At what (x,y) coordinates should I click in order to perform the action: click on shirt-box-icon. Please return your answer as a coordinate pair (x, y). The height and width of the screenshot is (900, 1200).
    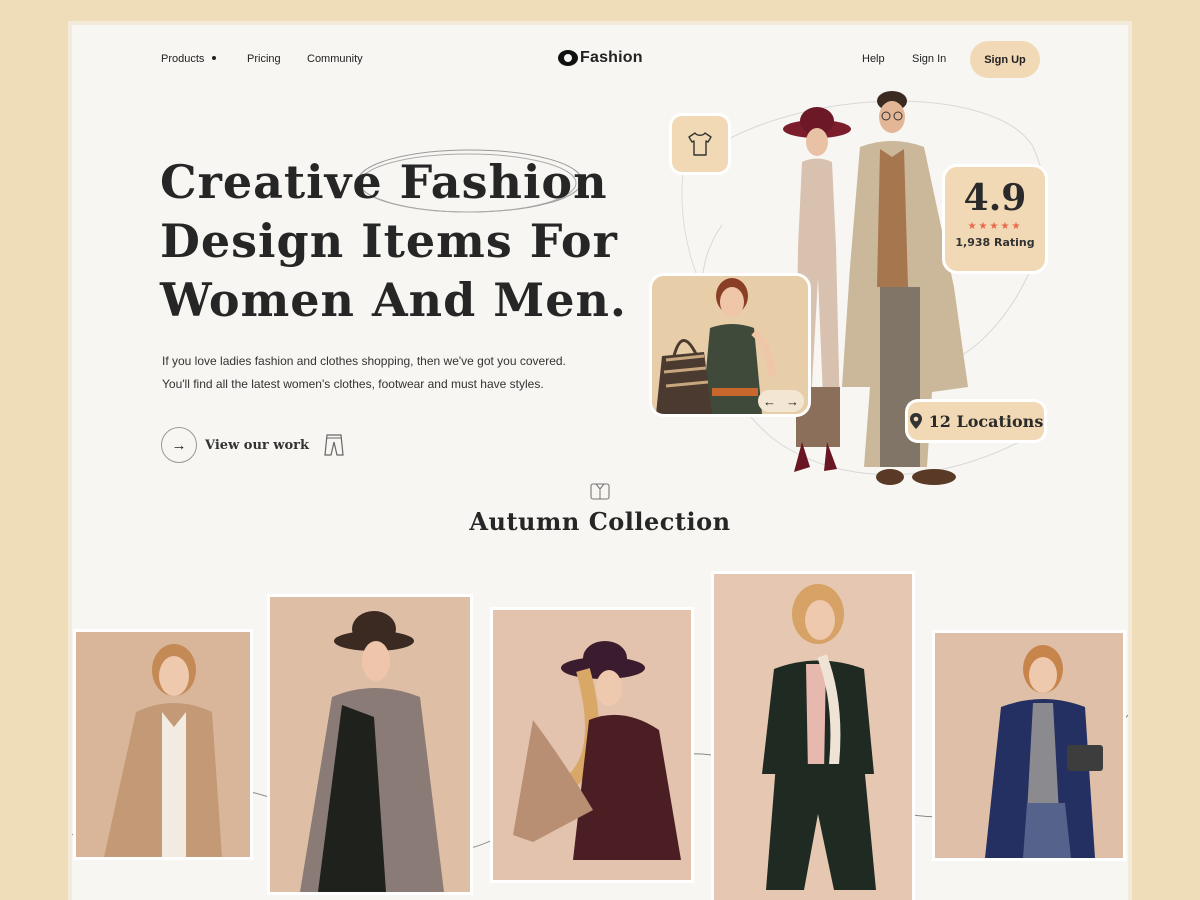
    Looking at the image, I should click on (600, 491).